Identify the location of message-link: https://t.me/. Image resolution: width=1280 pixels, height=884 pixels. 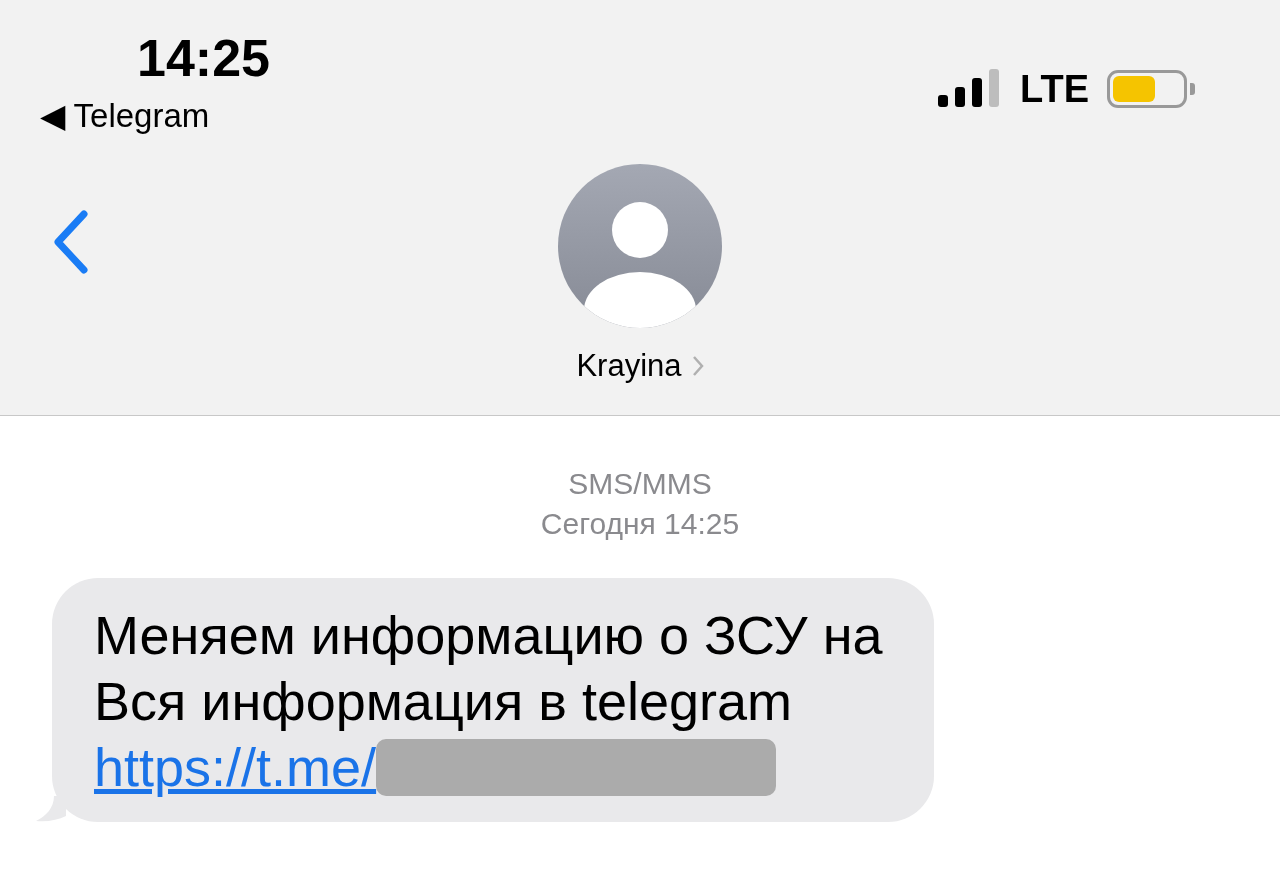
(235, 767).